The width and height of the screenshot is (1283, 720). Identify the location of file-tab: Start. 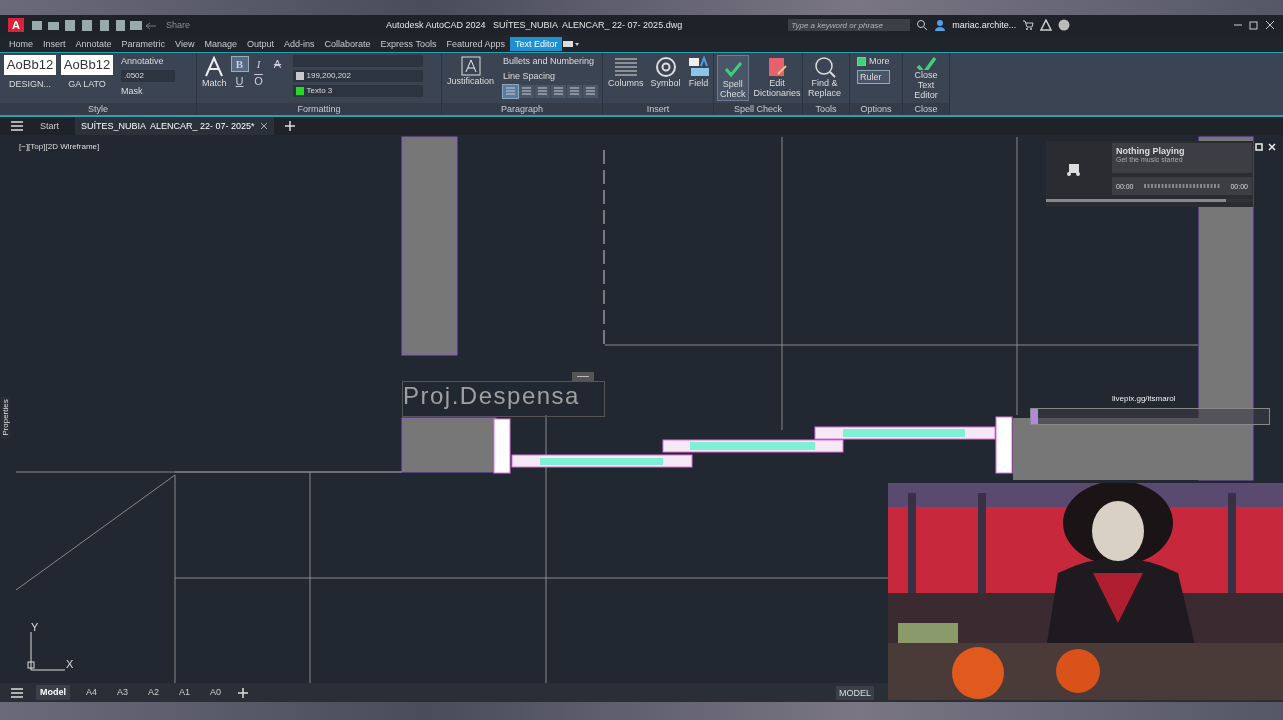
(49, 126).